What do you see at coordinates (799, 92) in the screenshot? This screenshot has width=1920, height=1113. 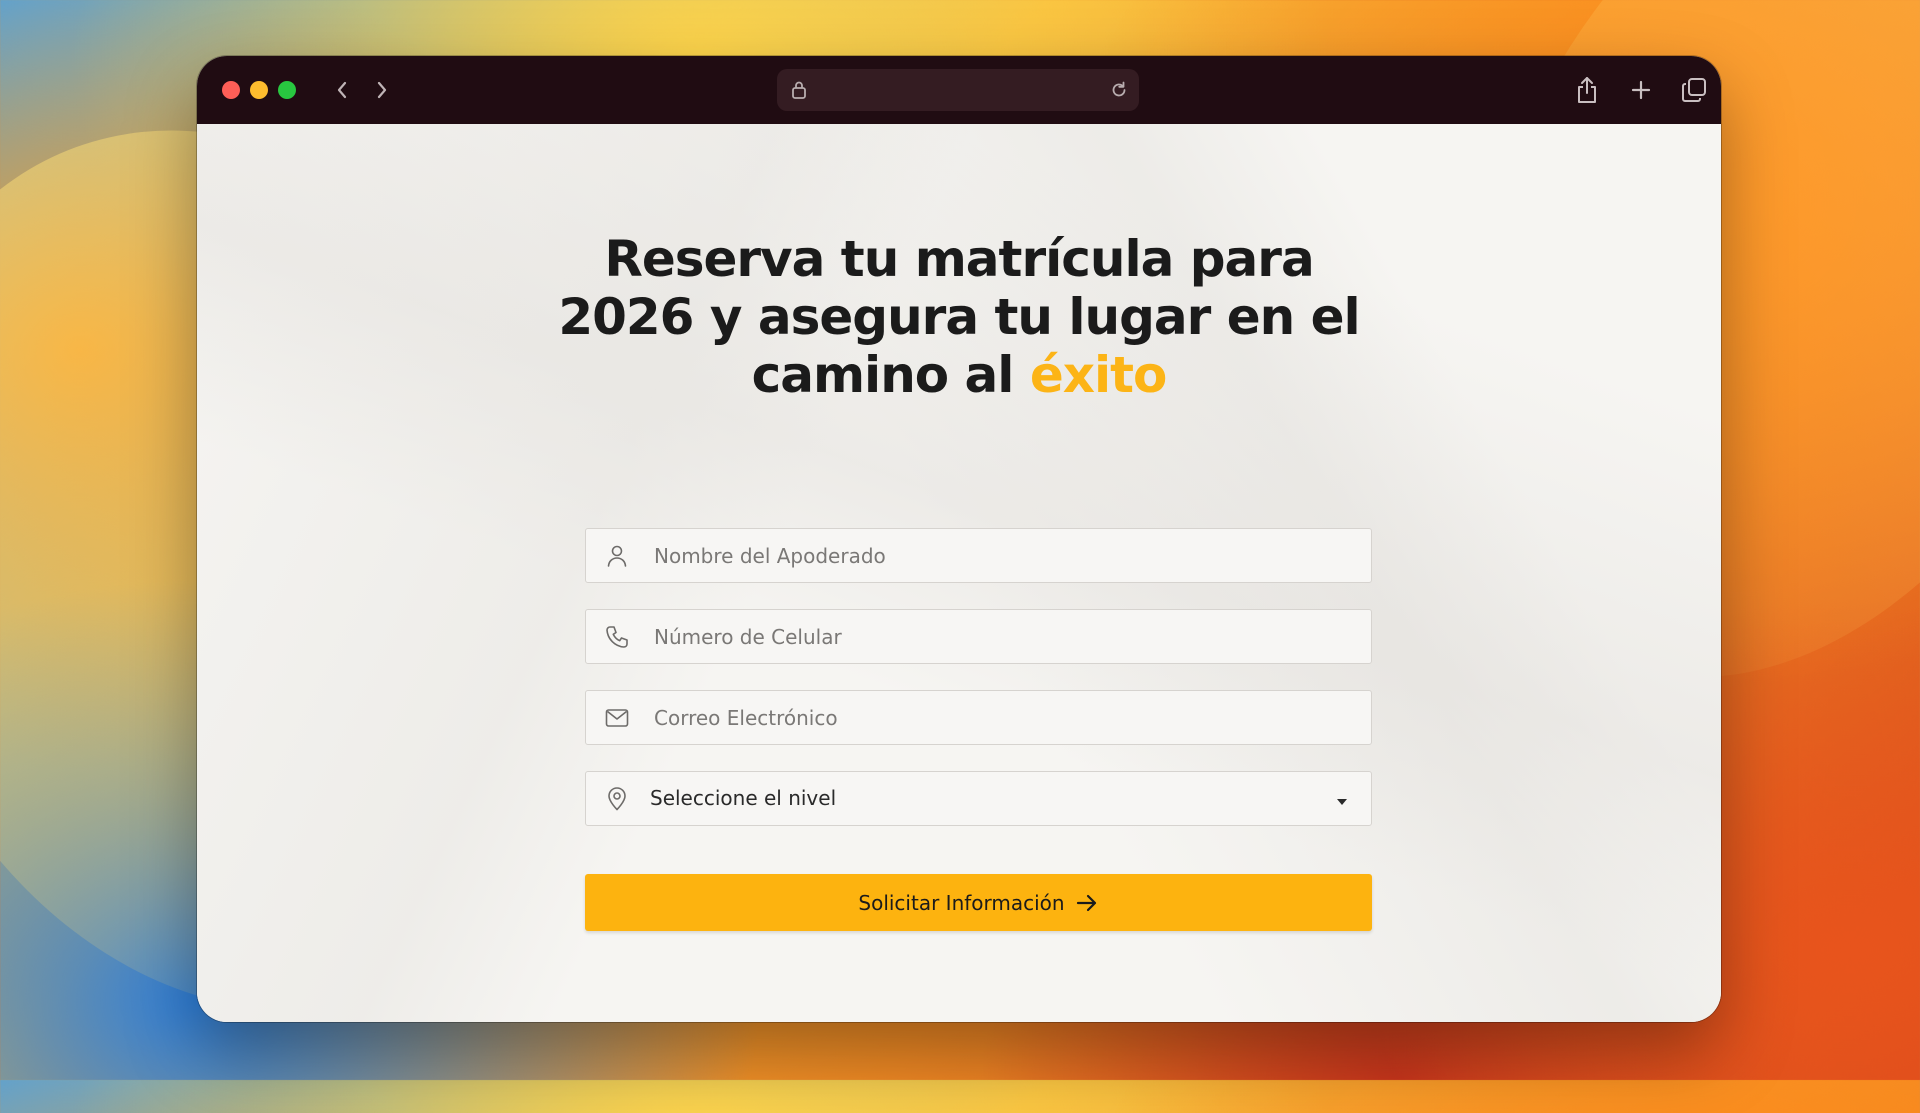 I see `lock-icon` at bounding box center [799, 92].